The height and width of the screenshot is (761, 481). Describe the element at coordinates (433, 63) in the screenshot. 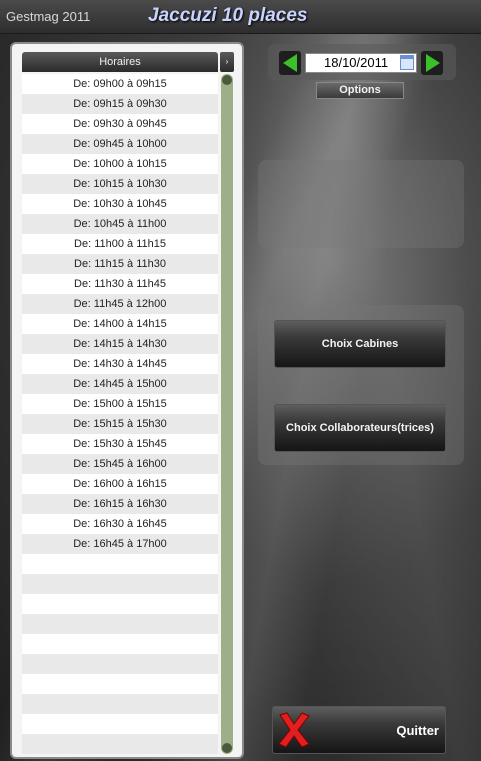

I see `green-right-arrow-icon` at that location.